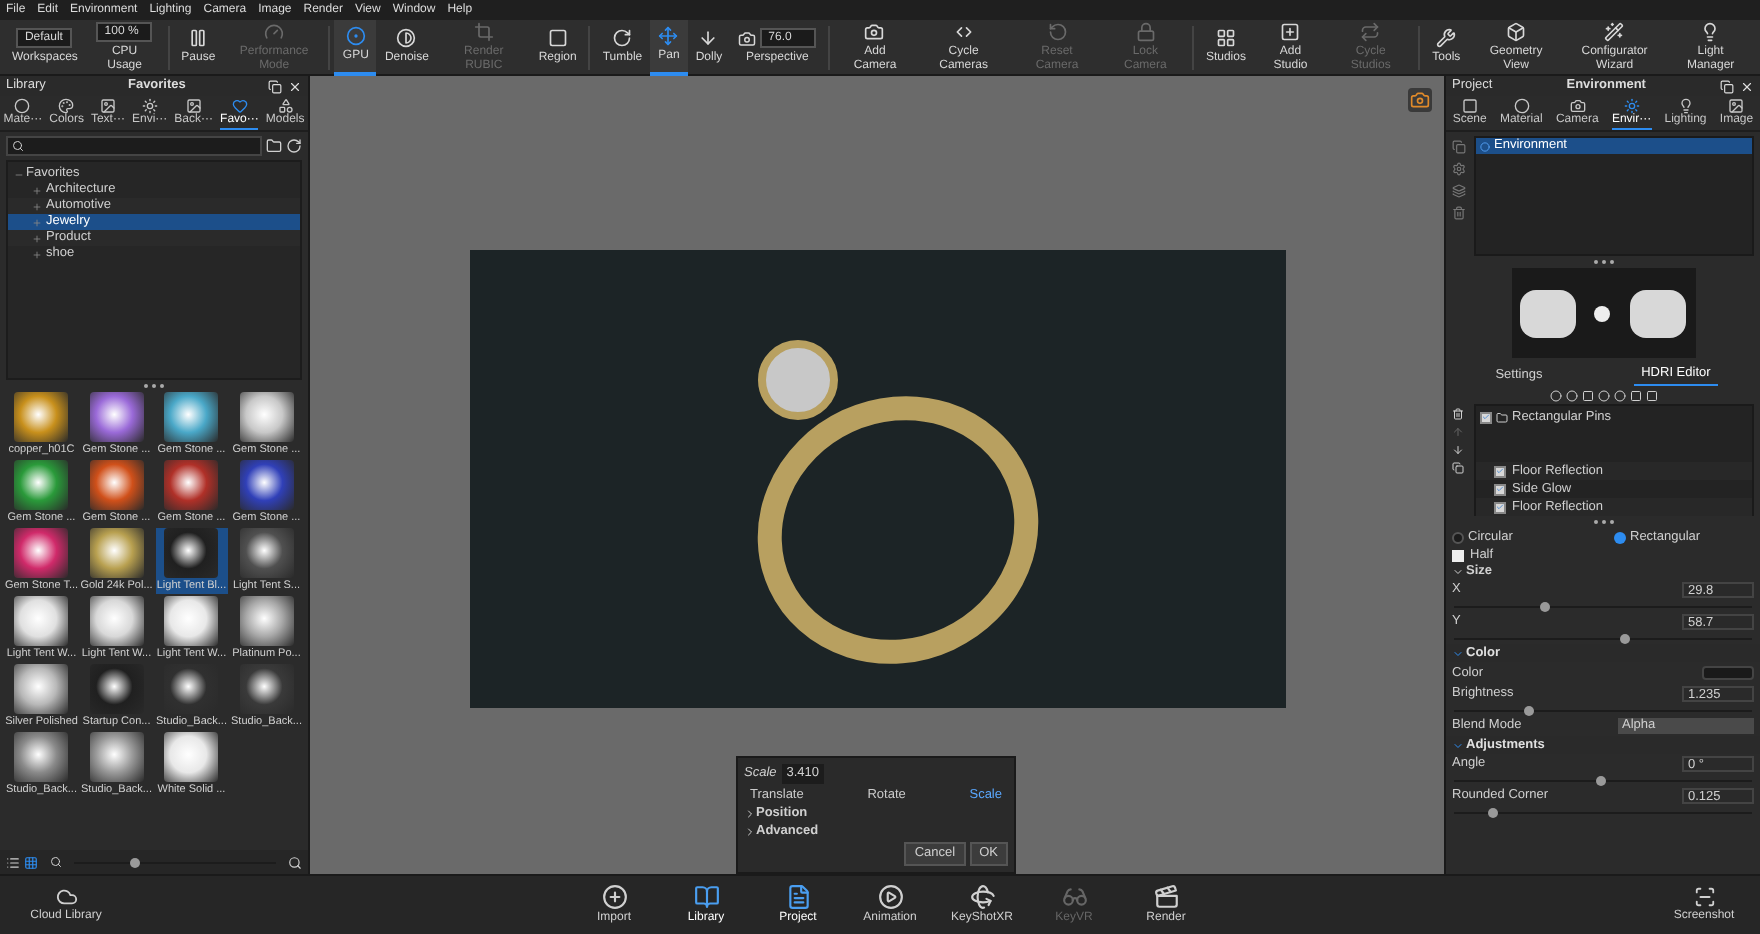 The width and height of the screenshot is (1760, 934). Describe the element at coordinates (622, 38) in the screenshot. I see `rotate-icon` at that location.